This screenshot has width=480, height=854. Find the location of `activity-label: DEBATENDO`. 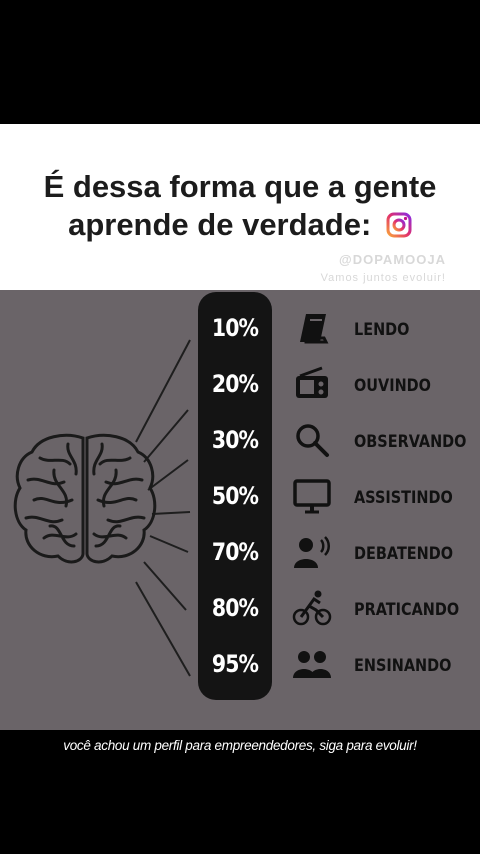

activity-label: DEBATENDO is located at coordinates (404, 554).